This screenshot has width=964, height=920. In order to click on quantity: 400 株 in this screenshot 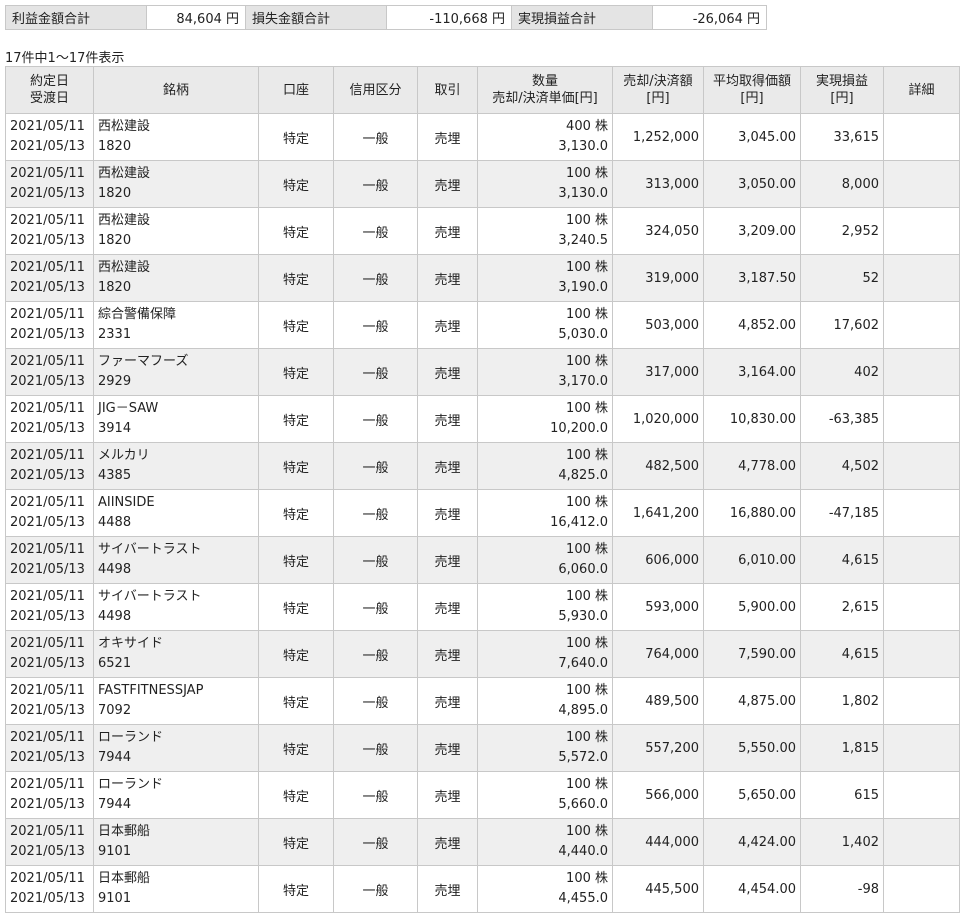, I will do `click(587, 126)`.